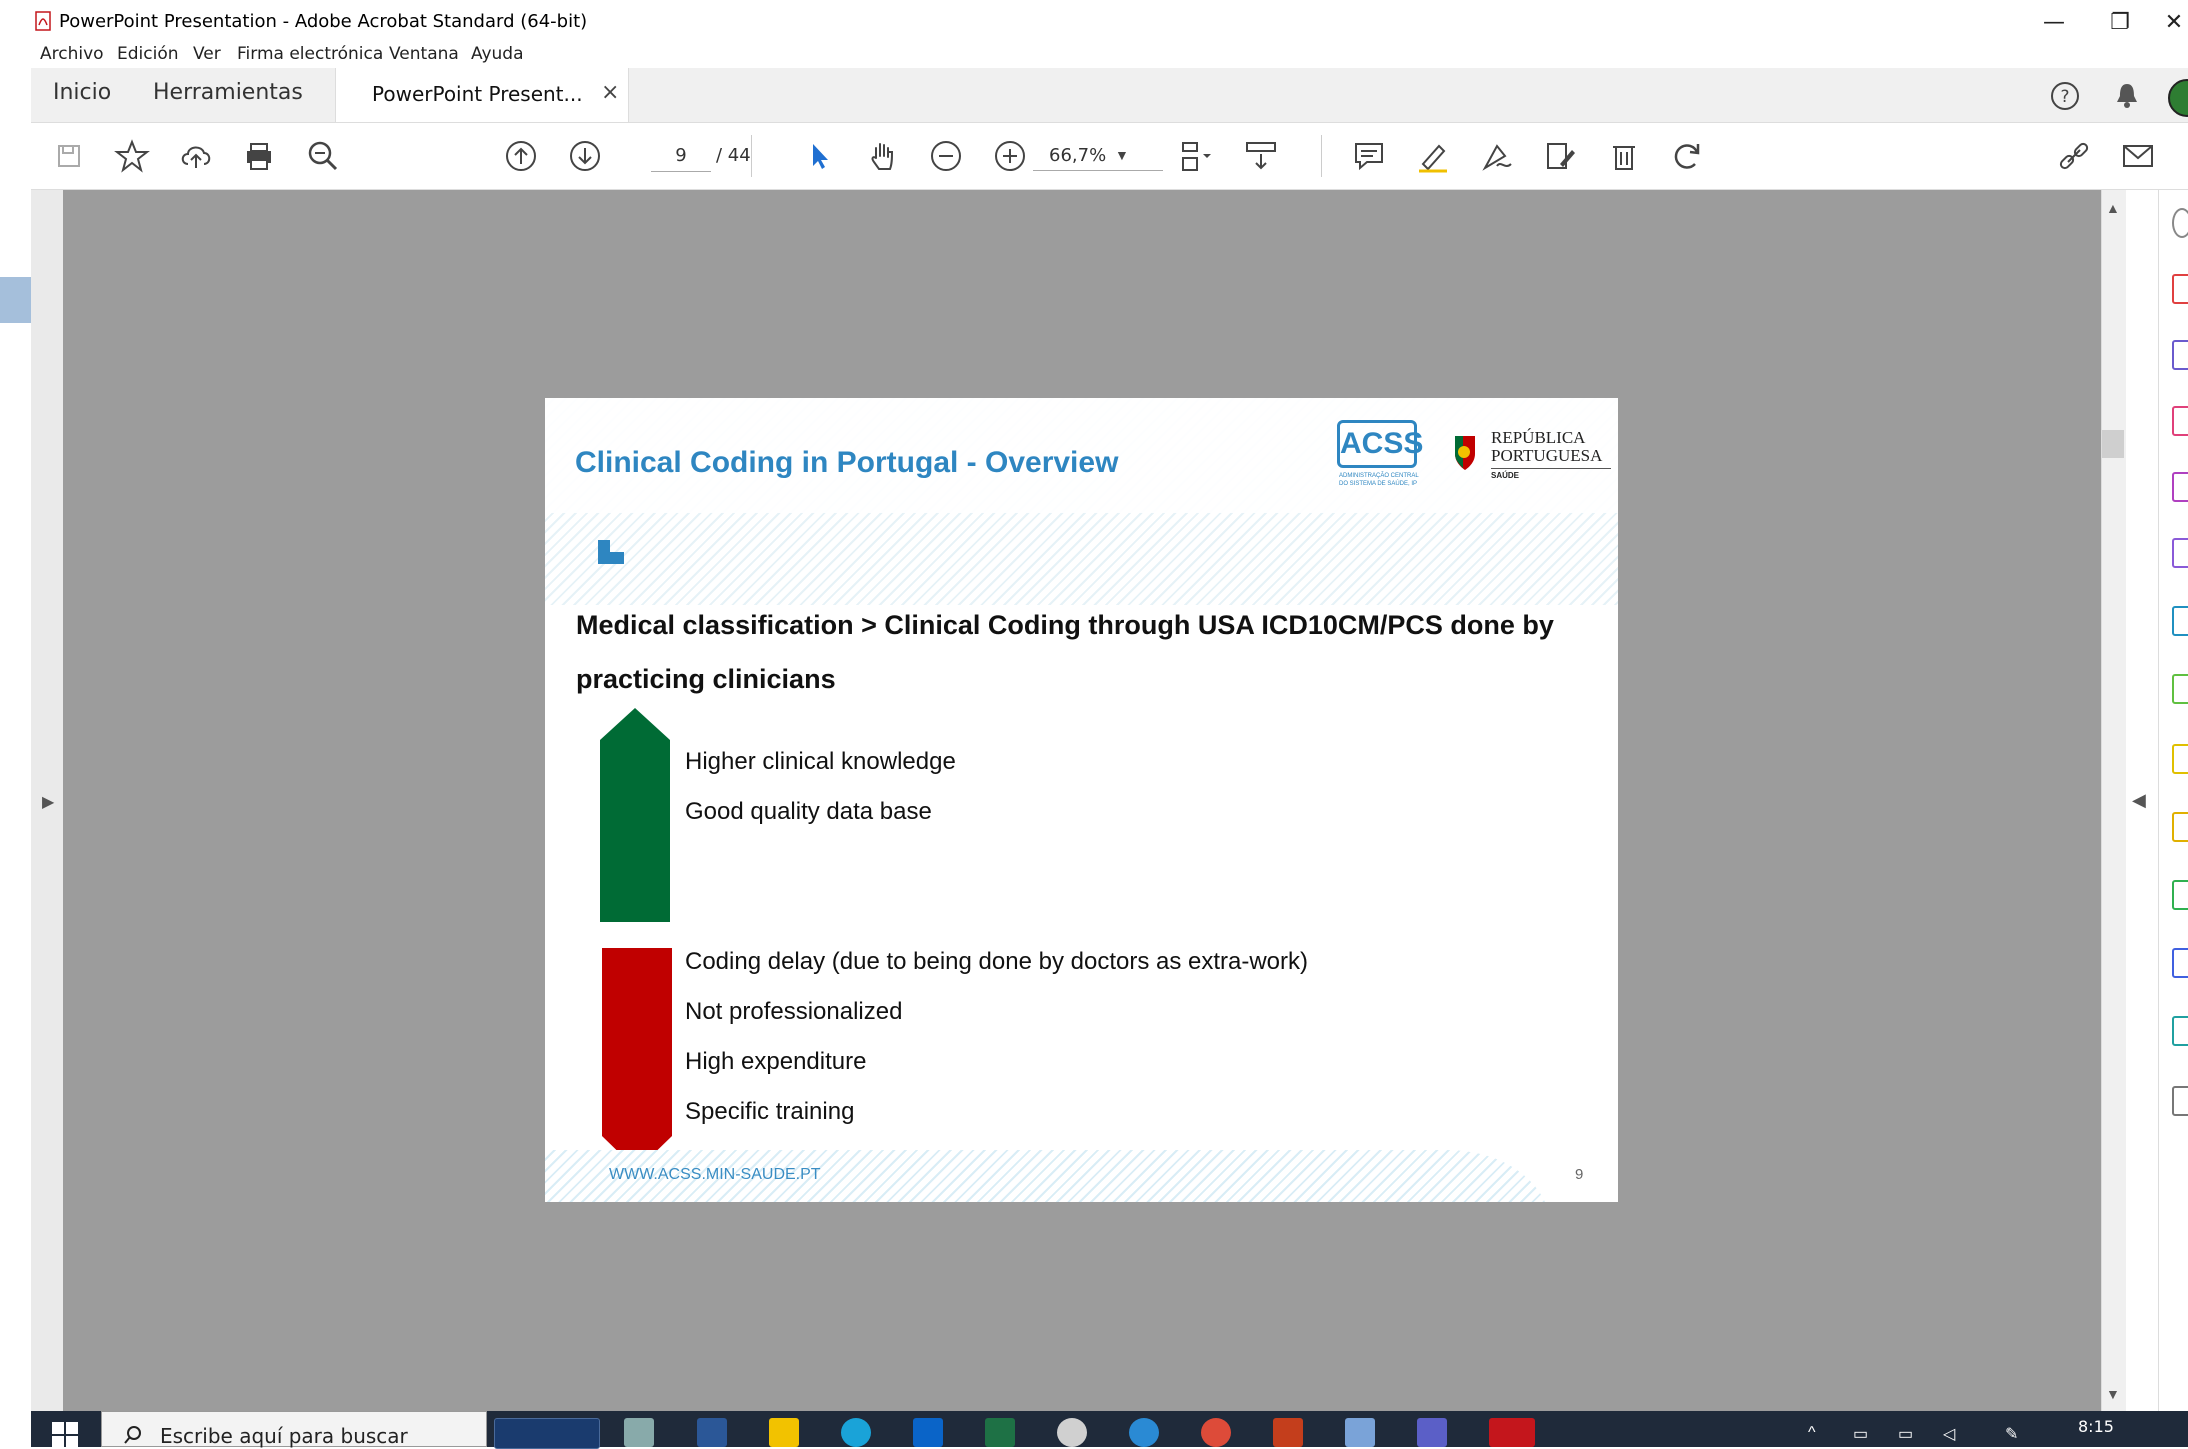  I want to click on close-tab-icon: ×, so click(610, 92).